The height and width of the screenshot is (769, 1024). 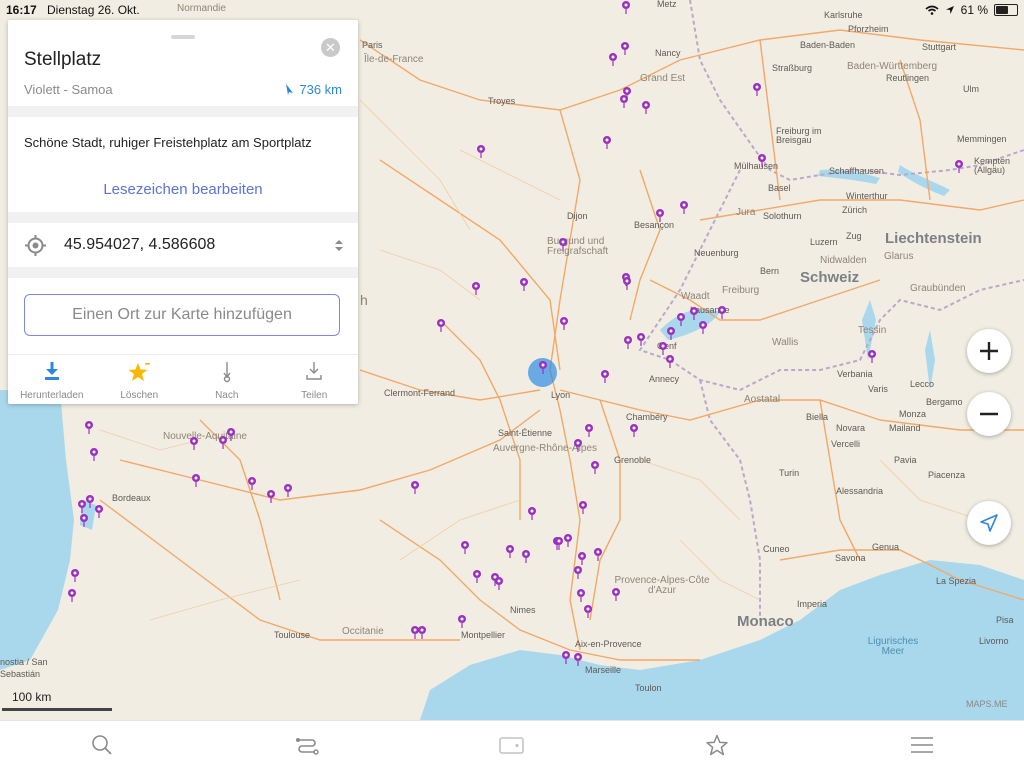 I want to click on map-label: Grand Est, so click(x=663, y=78).